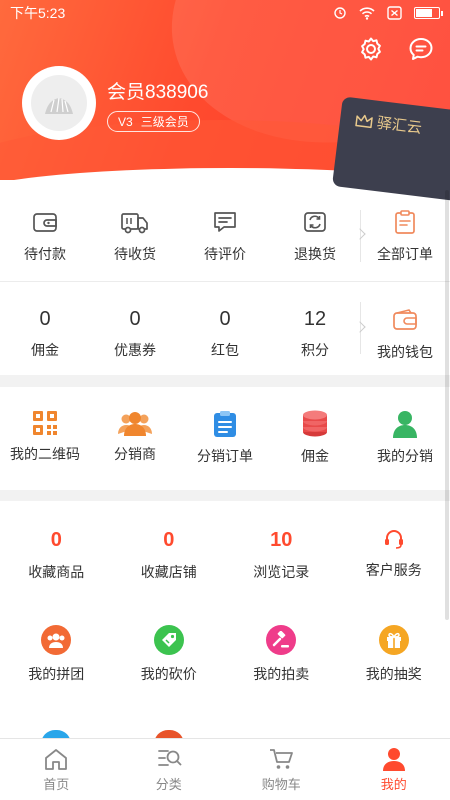 This screenshot has width=450, height=800. I want to click on favorite-stores-count: 0, so click(169, 540).